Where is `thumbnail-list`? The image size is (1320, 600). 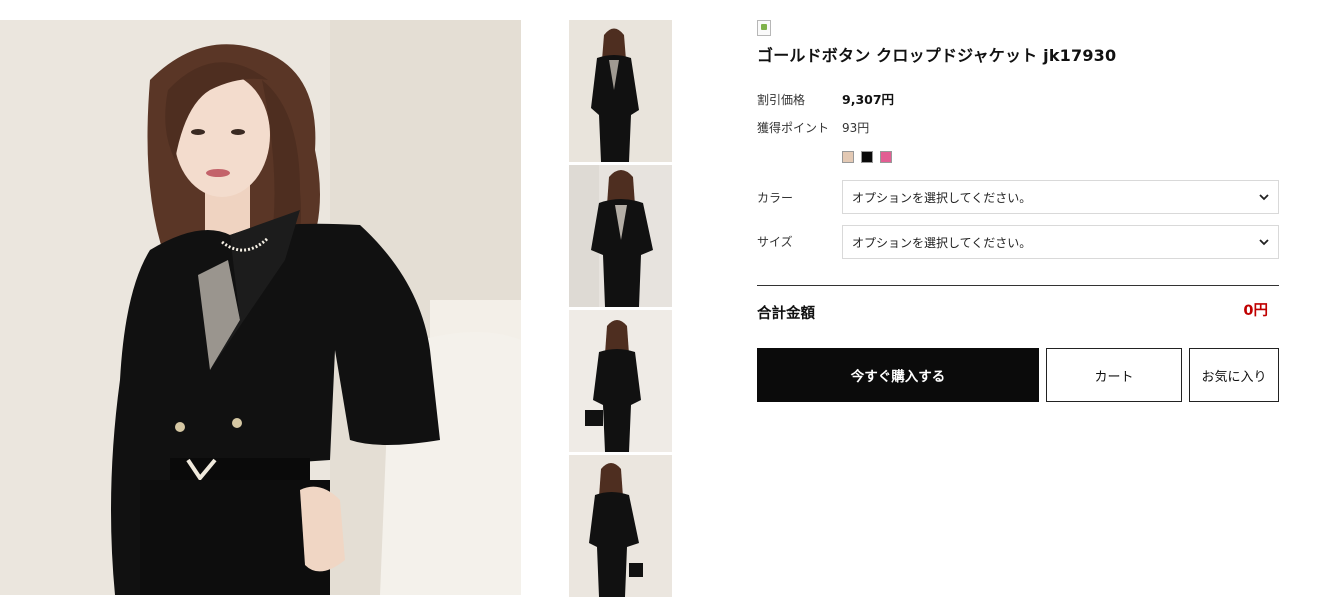 thumbnail-list is located at coordinates (620, 310).